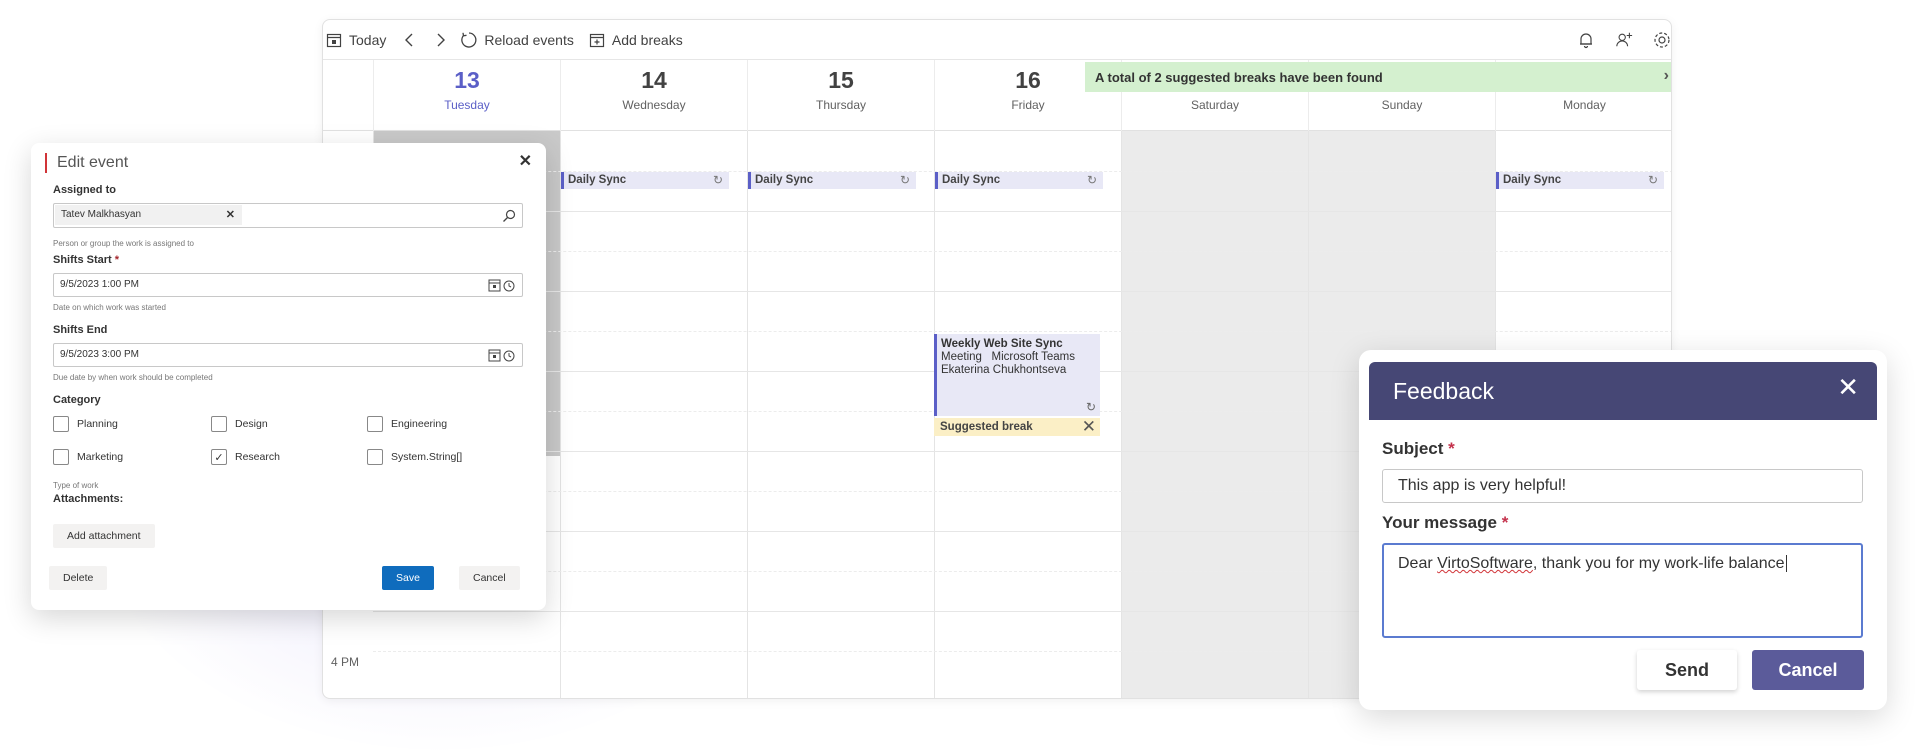  I want to click on add-breaks-button: Add breaks, so click(635, 40).